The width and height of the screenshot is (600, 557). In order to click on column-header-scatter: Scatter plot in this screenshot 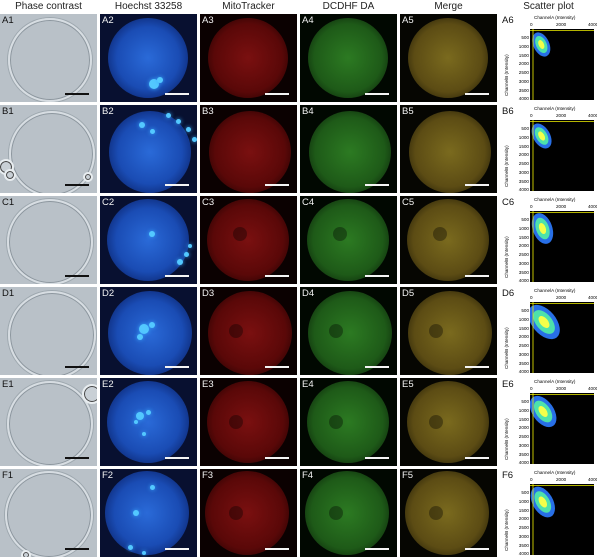, I will do `click(548, 6)`.